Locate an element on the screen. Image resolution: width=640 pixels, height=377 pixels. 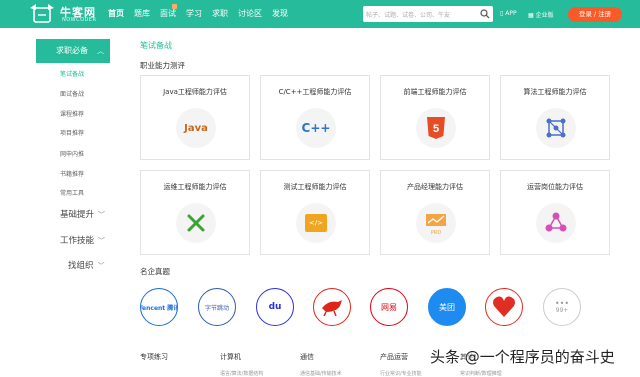
assessment-card-ops: 运维工程师能力评估 is located at coordinates (195, 212).